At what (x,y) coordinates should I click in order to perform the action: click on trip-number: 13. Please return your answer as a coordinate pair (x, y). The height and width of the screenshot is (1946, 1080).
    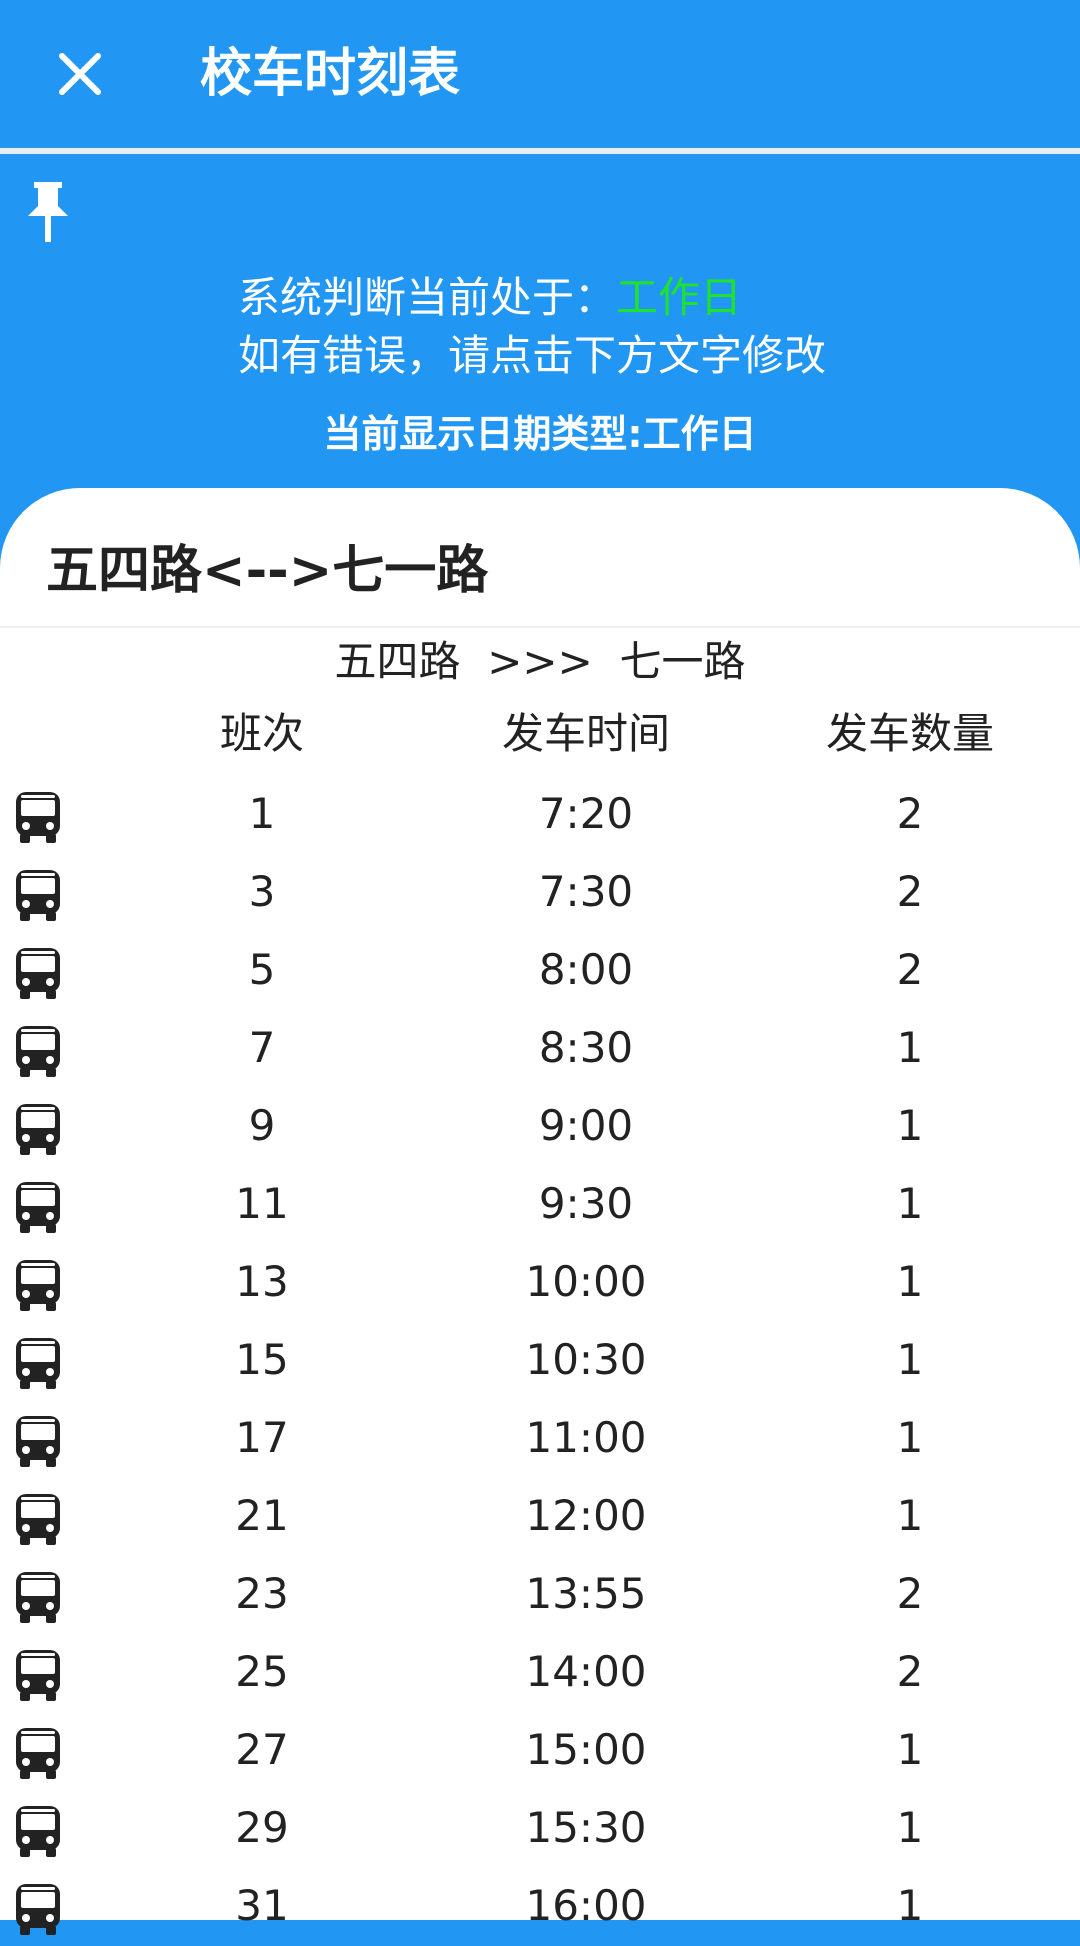
    Looking at the image, I should click on (262, 1281).